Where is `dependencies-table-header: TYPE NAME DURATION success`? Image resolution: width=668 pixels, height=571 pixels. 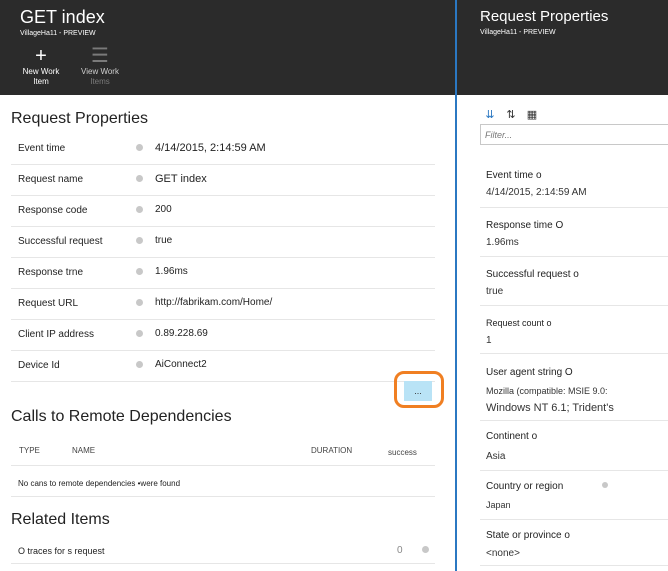 dependencies-table-header: TYPE NAME DURATION success is located at coordinates (223, 453).